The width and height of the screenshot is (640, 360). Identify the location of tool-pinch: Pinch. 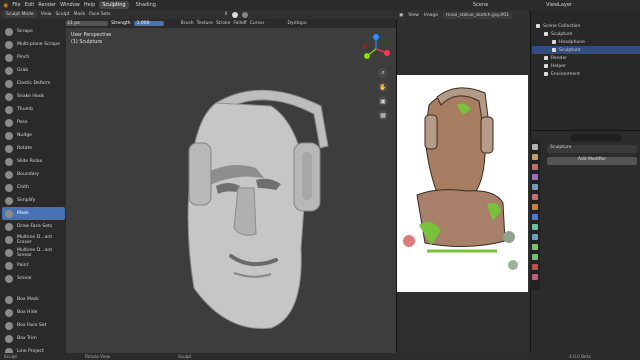
(33, 57).